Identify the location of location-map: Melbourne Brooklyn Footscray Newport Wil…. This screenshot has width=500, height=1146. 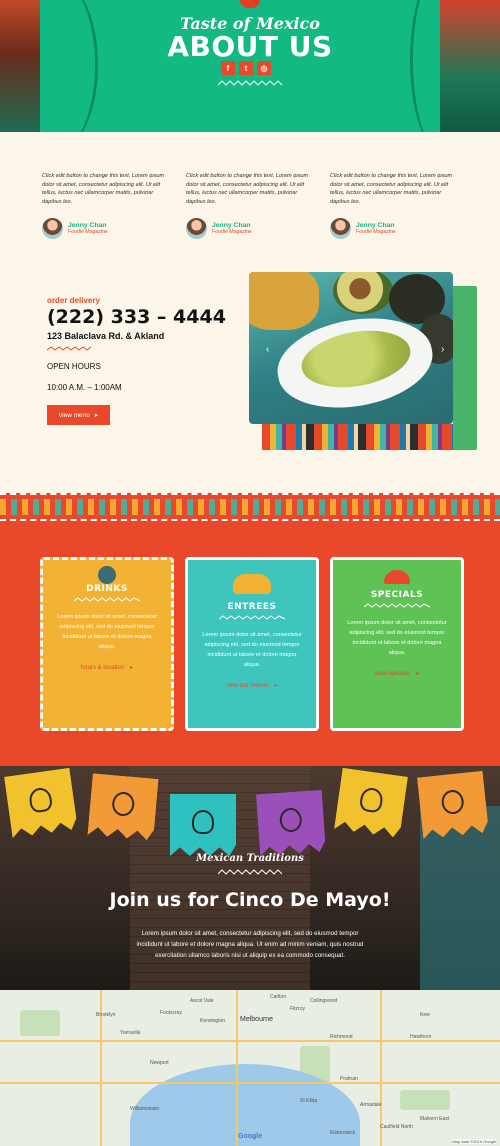
(250, 1068).